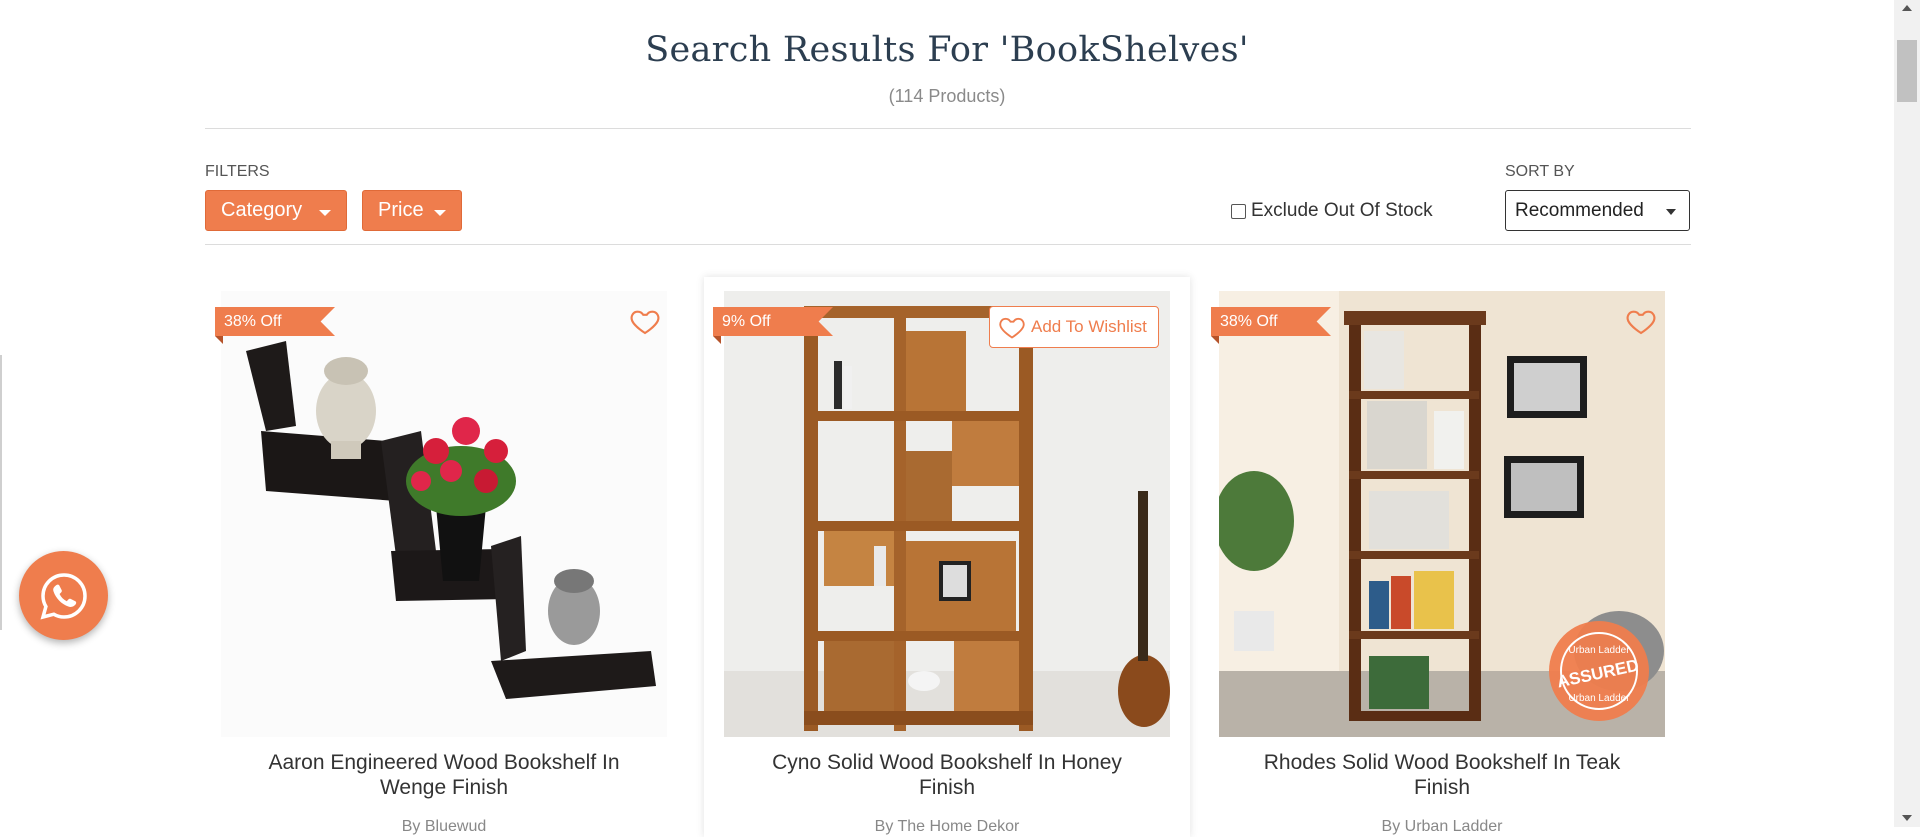 This screenshot has width=1920, height=837. Describe the element at coordinates (1907, 8) in the screenshot. I see `scroll-up-arrow-icon` at that location.